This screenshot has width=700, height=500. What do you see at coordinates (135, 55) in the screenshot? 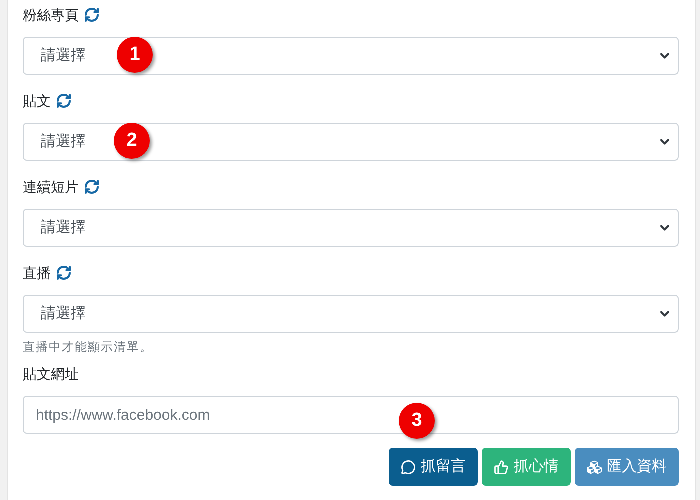
I see `number-badge: 1` at bounding box center [135, 55].